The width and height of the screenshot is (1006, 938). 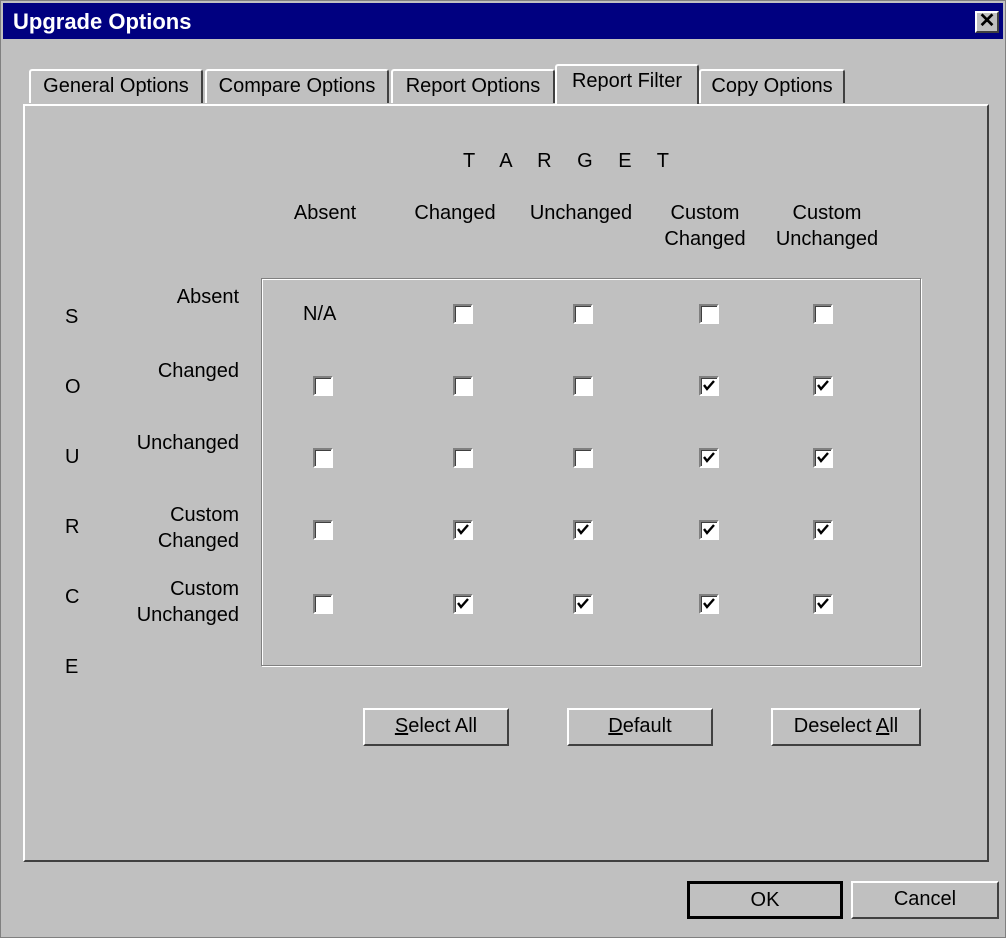 I want to click on row-header-changed: Changed, so click(x=174, y=371).